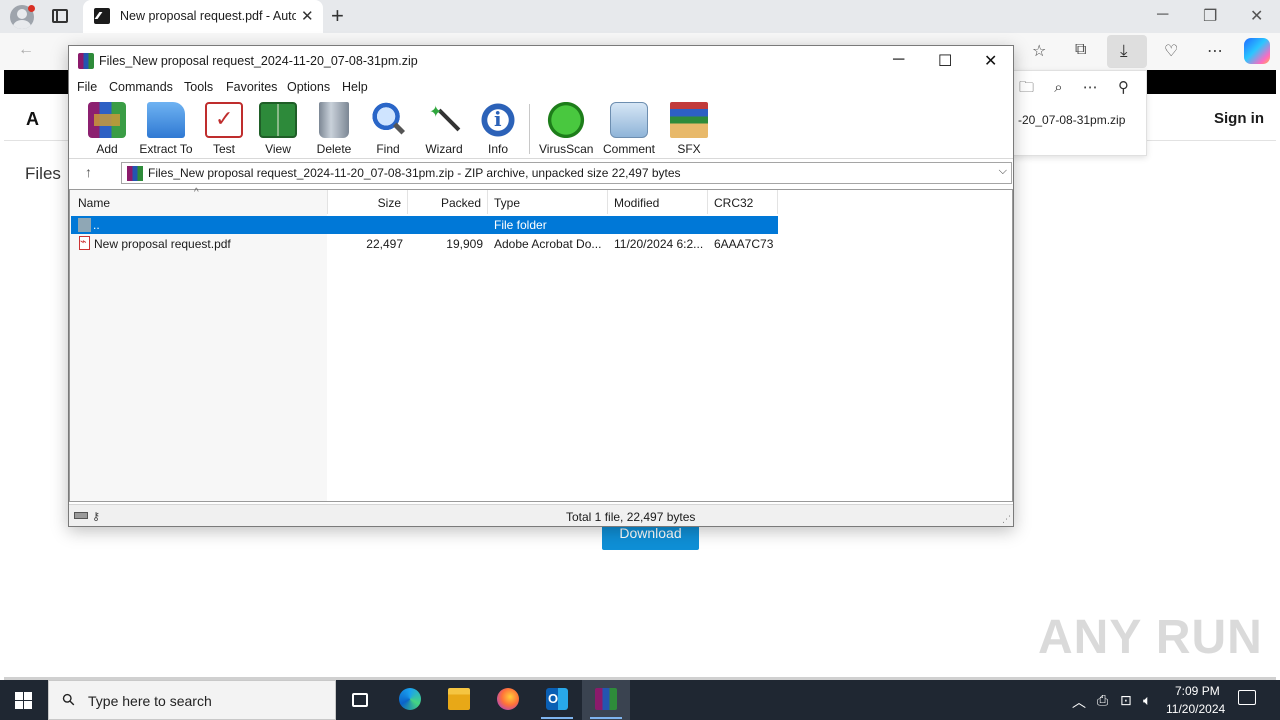 The width and height of the screenshot is (1280, 720). Describe the element at coordinates (198, 87) in the screenshot. I see `menu-tools: Tools` at that location.